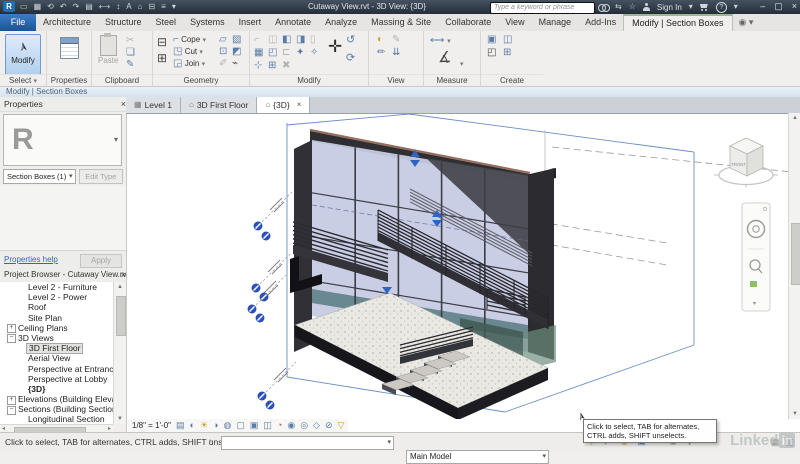  What do you see at coordinates (67, 22) in the screenshot?
I see `tab-architecture: Architecture` at bounding box center [67, 22].